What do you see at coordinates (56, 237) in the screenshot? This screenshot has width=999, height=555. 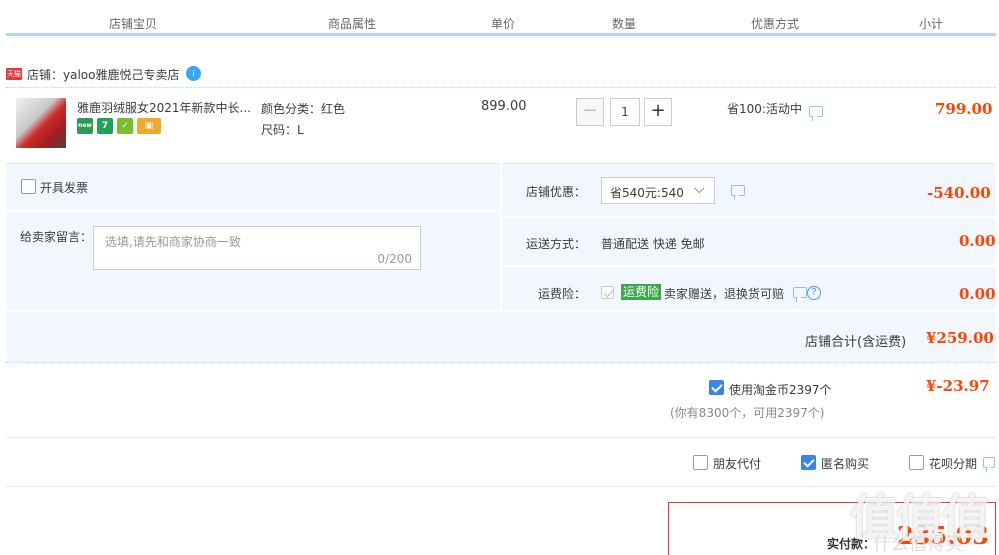 I see `message-label: 给卖家留言：` at bounding box center [56, 237].